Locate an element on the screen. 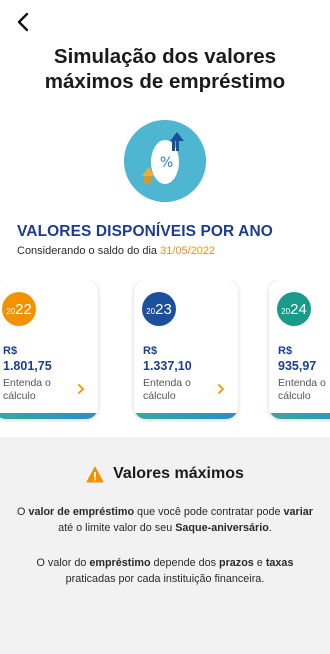  year-suffix: 22 is located at coordinates (23, 309).